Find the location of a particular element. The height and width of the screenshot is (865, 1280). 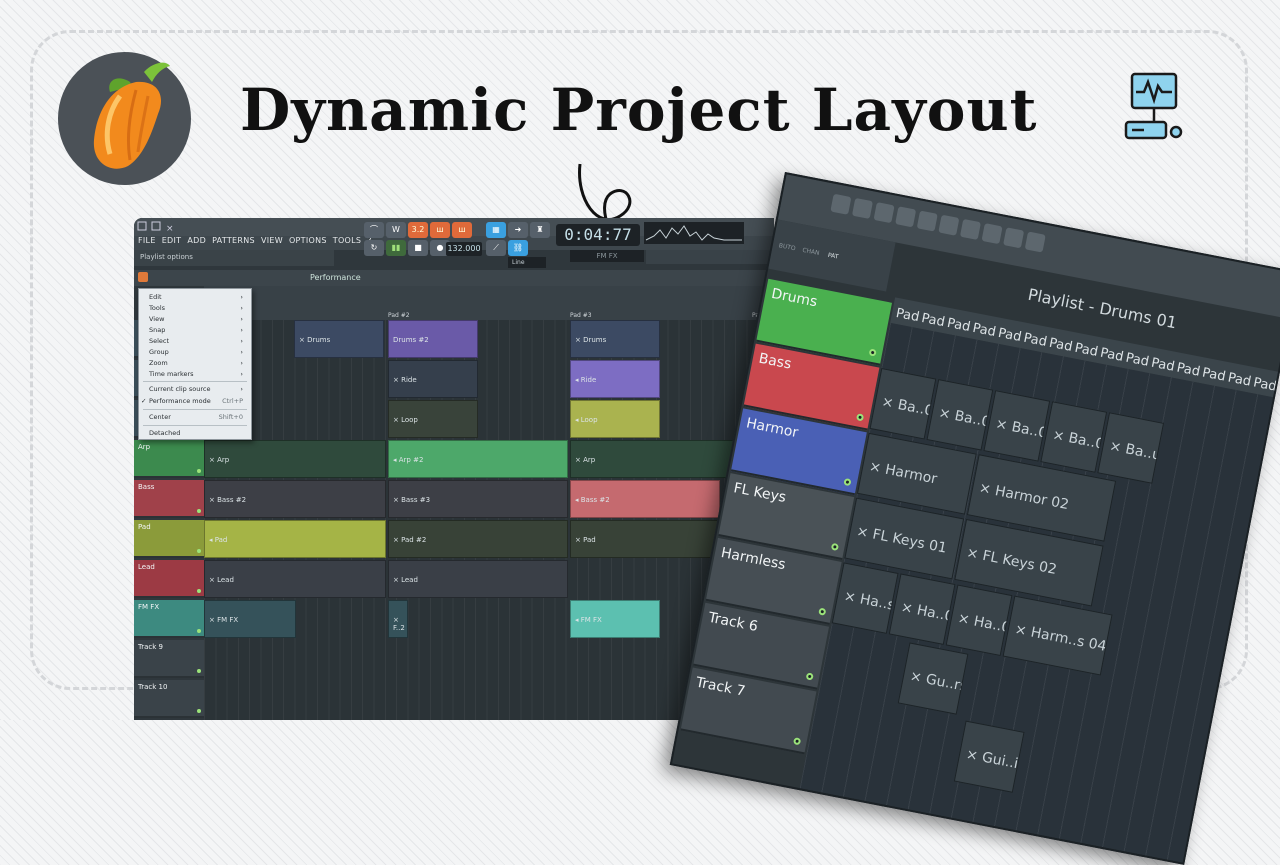

track-header: Pad is located at coordinates (169, 539).